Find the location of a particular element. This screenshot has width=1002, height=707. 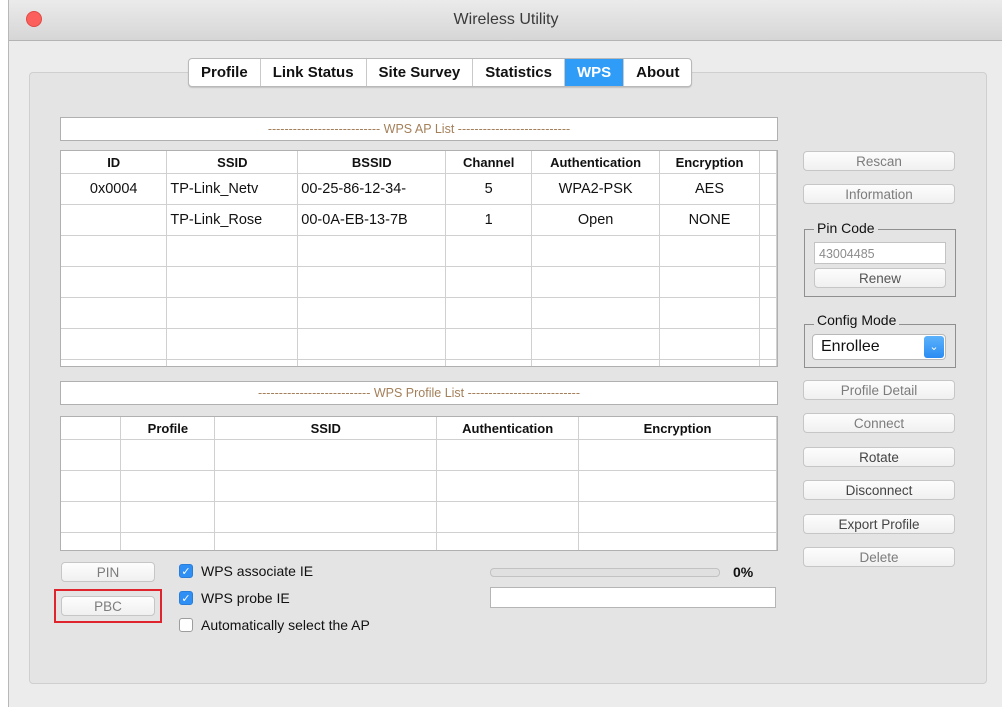

cell-ssid: TP-Link_Netv is located at coordinates (232, 189).